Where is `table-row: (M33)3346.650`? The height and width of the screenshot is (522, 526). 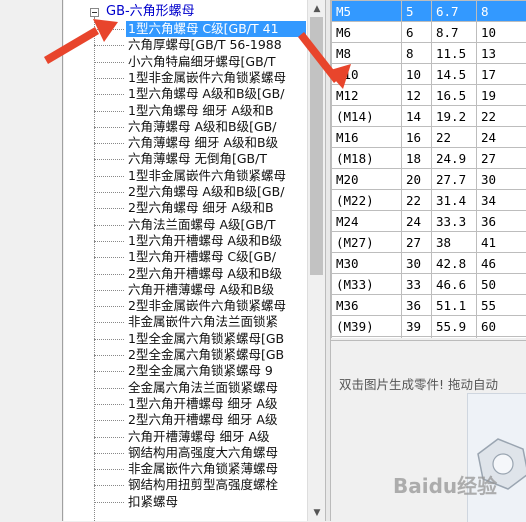 table-row: (M33)3346.650 is located at coordinates (429, 284).